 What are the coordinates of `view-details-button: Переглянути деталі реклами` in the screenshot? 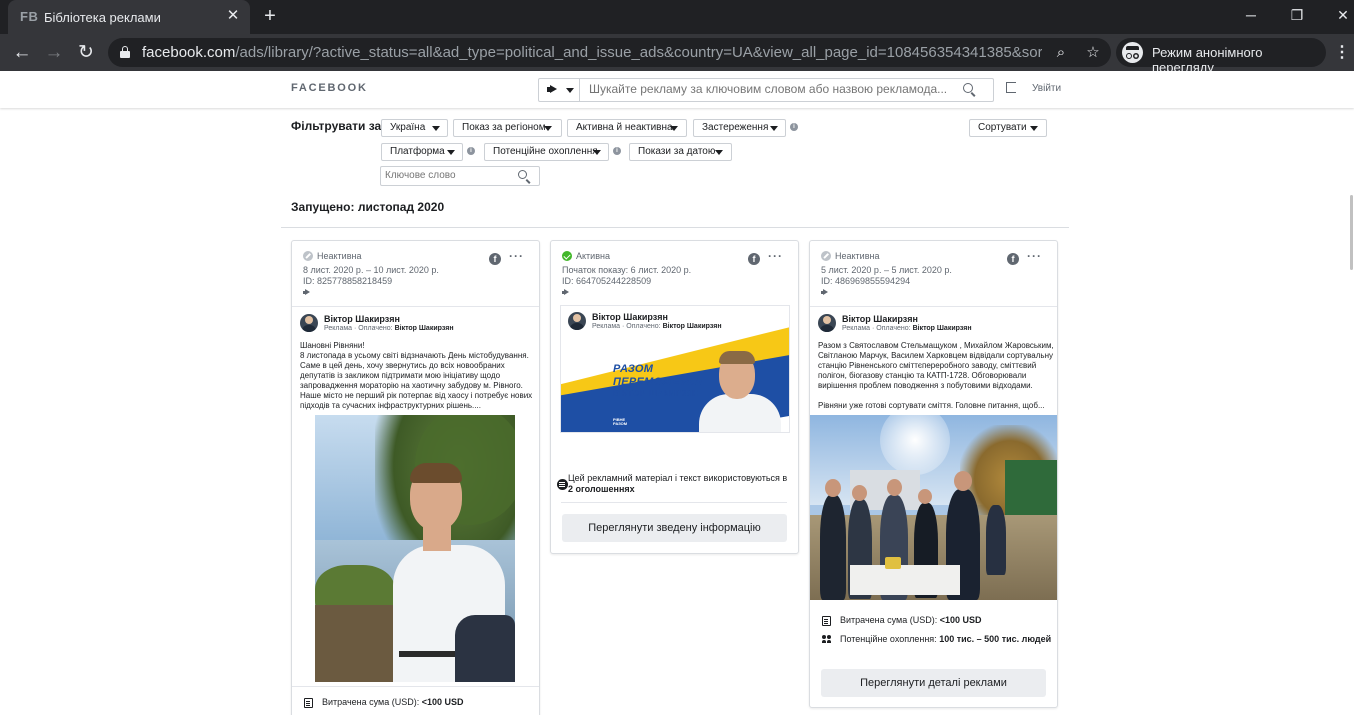 It's located at (933, 683).